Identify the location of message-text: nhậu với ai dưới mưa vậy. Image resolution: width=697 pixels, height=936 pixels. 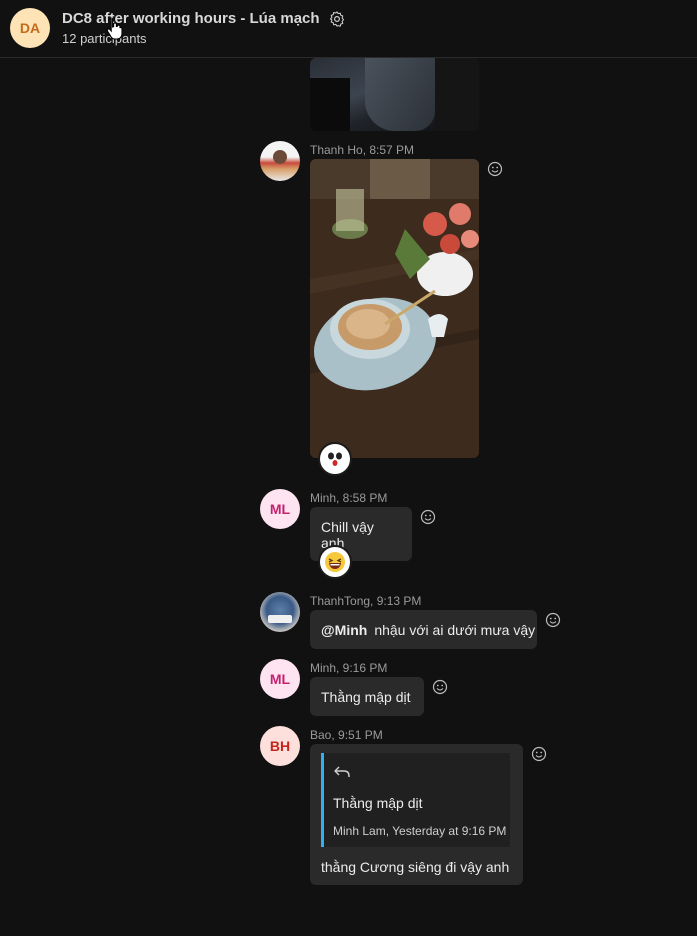
(455, 630).